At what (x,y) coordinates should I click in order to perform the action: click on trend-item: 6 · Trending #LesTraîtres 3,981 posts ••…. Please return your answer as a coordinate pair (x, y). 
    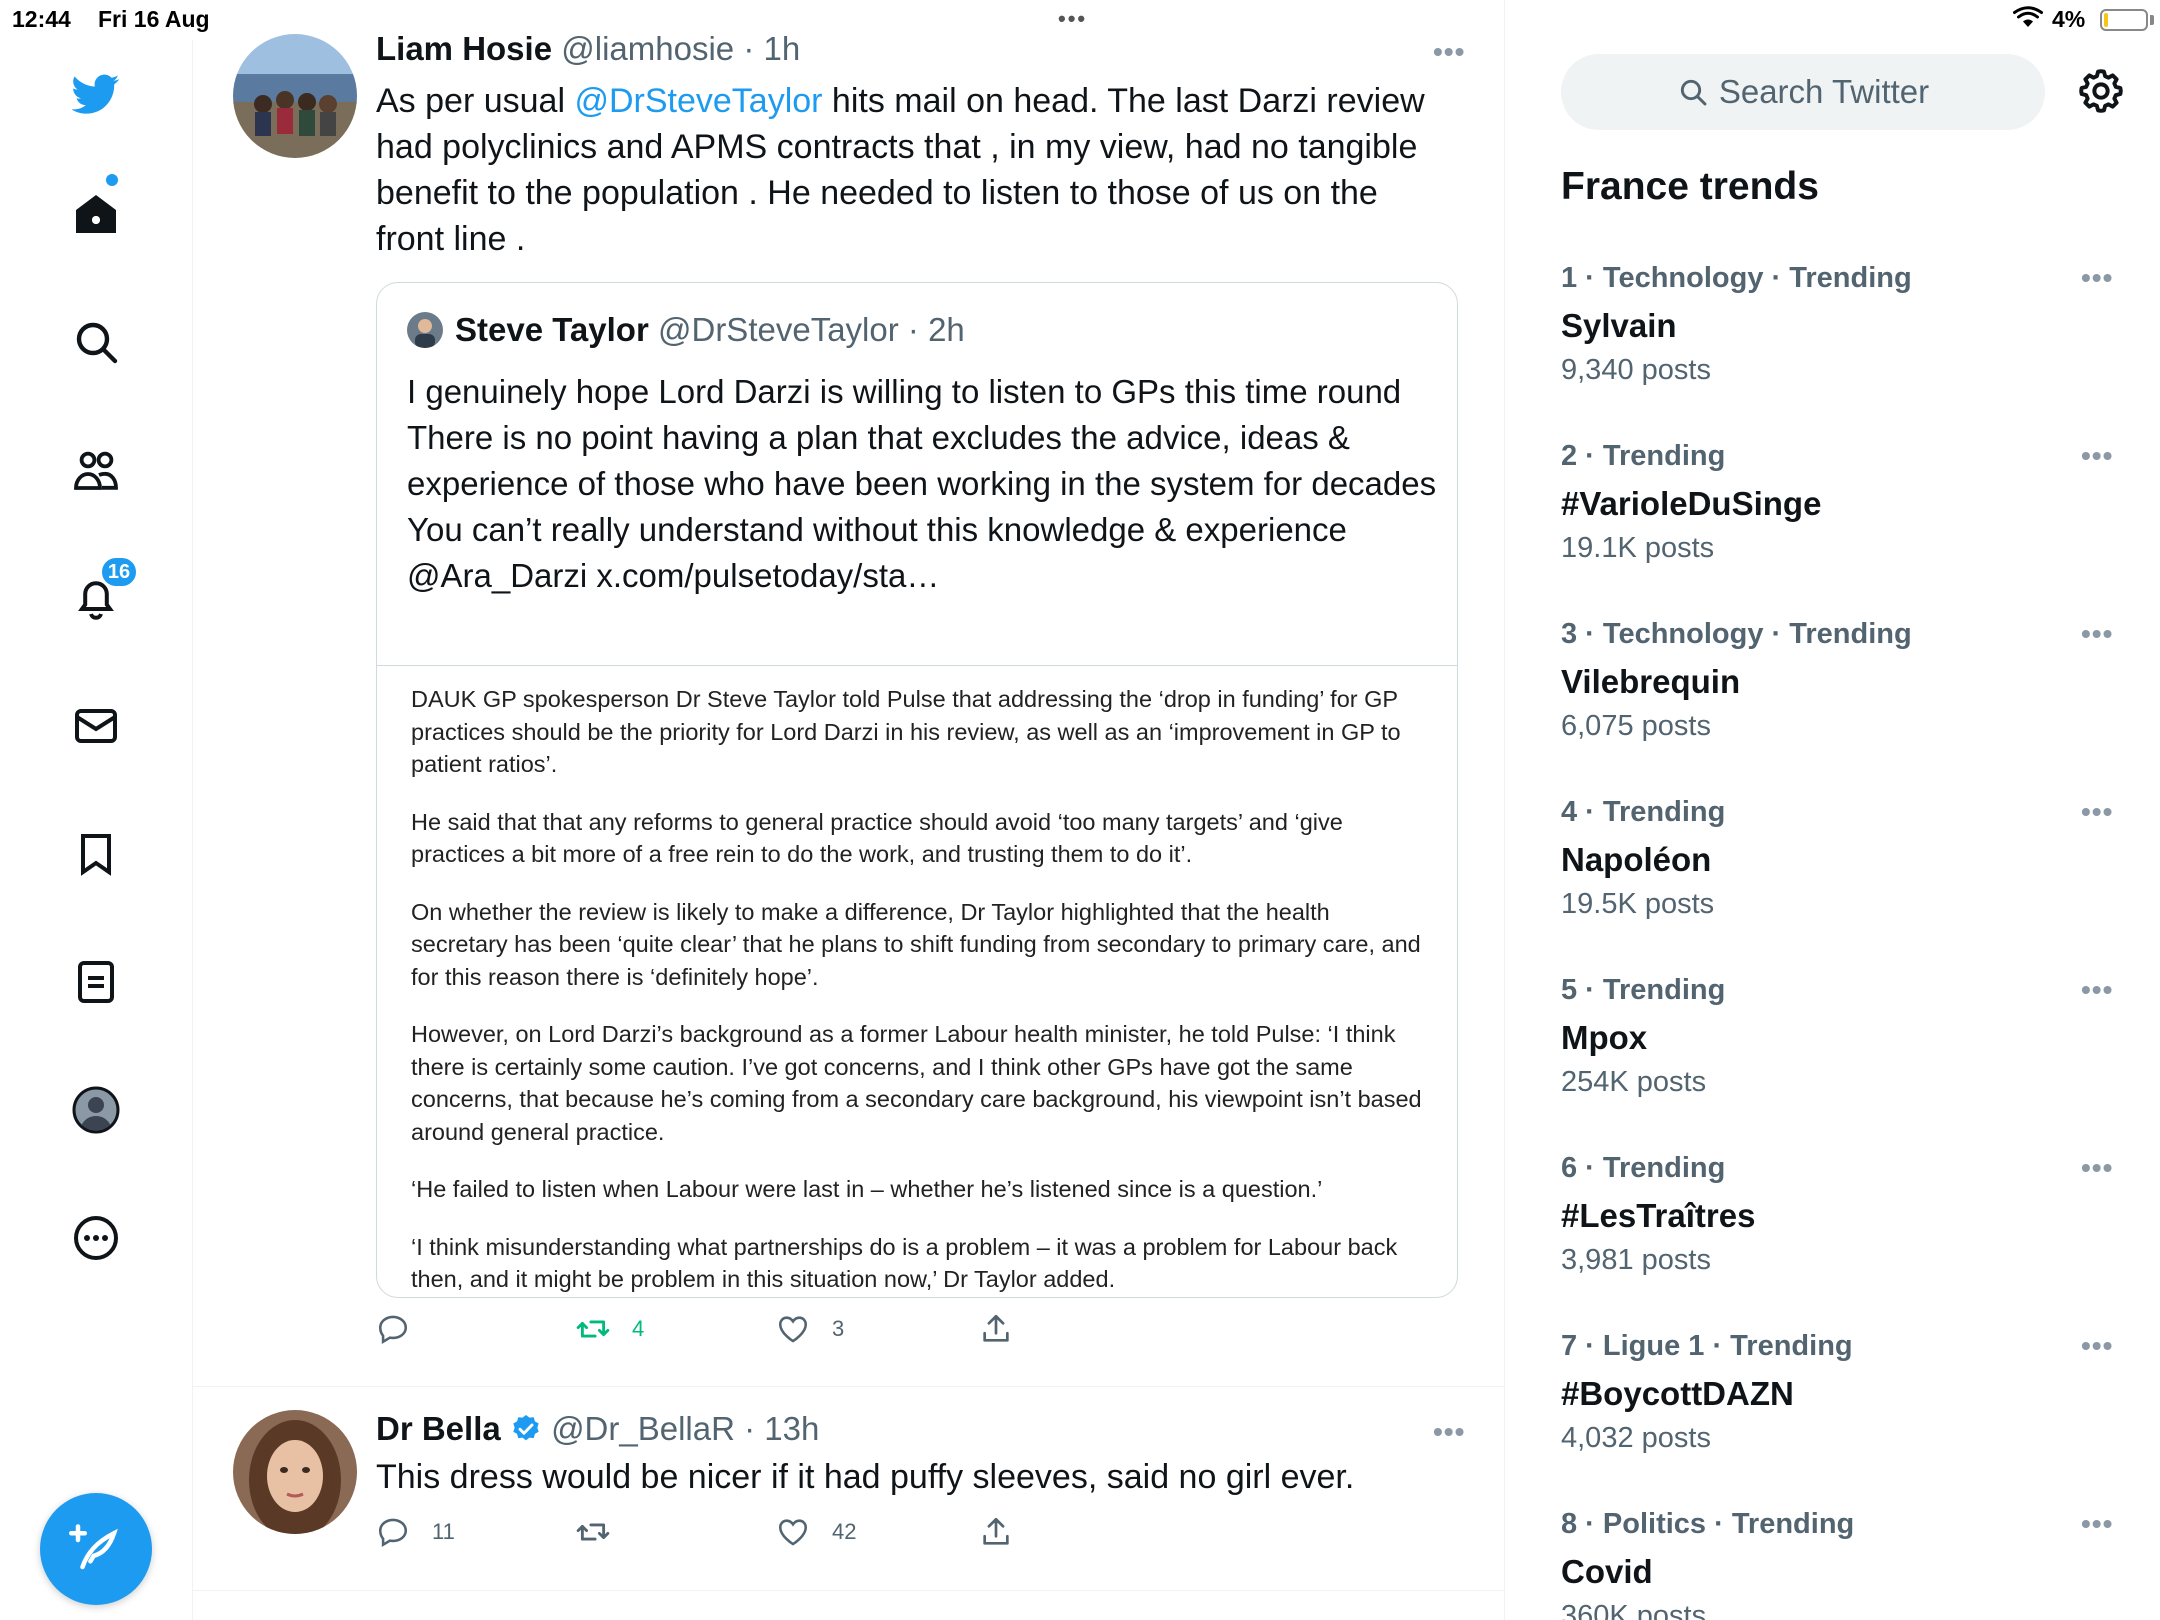
    Looking at the image, I should click on (1841, 1214).